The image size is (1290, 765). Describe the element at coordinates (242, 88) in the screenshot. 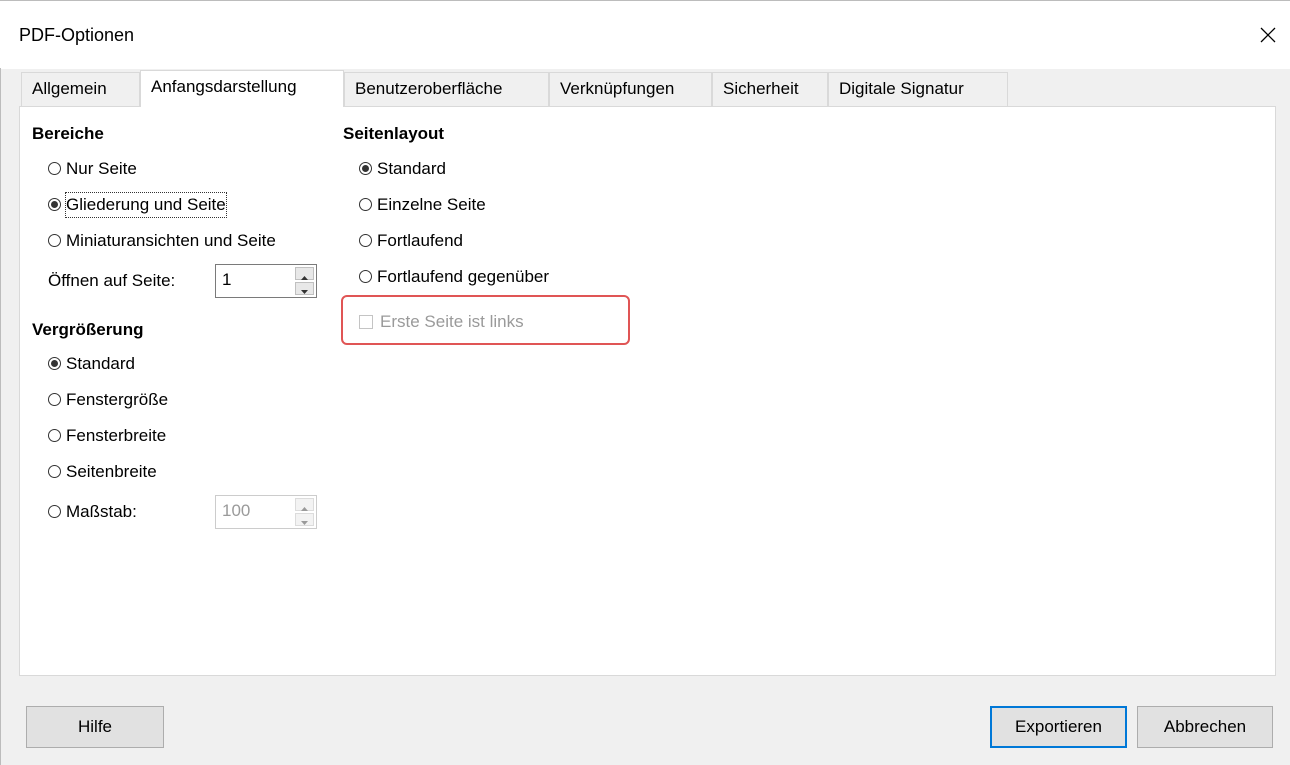

I see `tab-anfangsdarstellung: Anfangsdarstellung` at that location.